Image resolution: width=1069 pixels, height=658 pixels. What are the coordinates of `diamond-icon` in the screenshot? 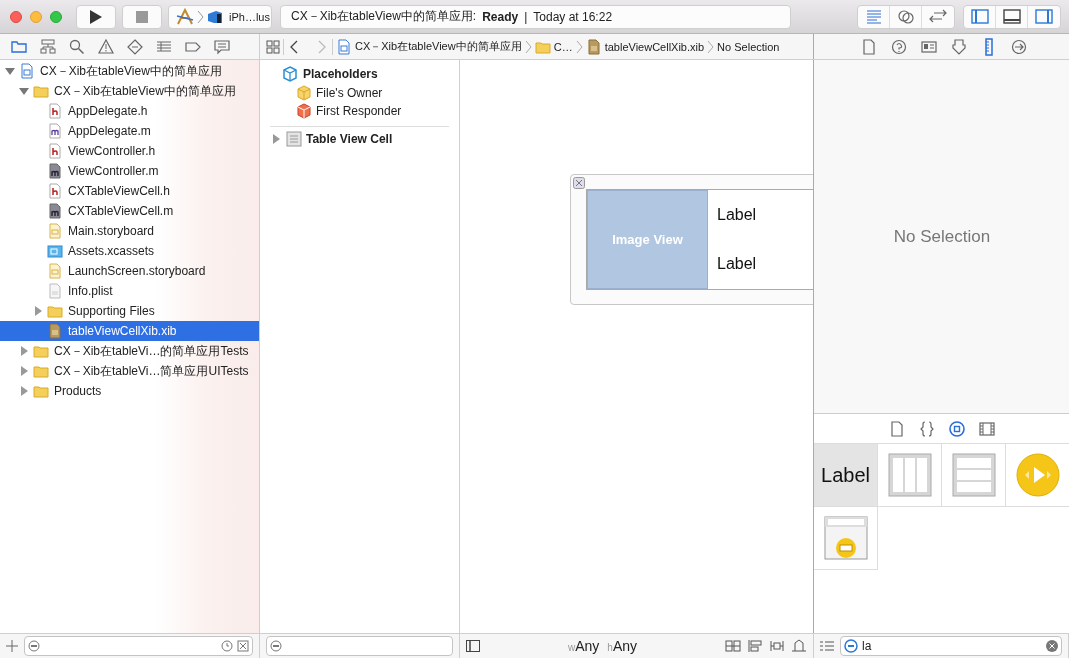 It's located at (135, 46).